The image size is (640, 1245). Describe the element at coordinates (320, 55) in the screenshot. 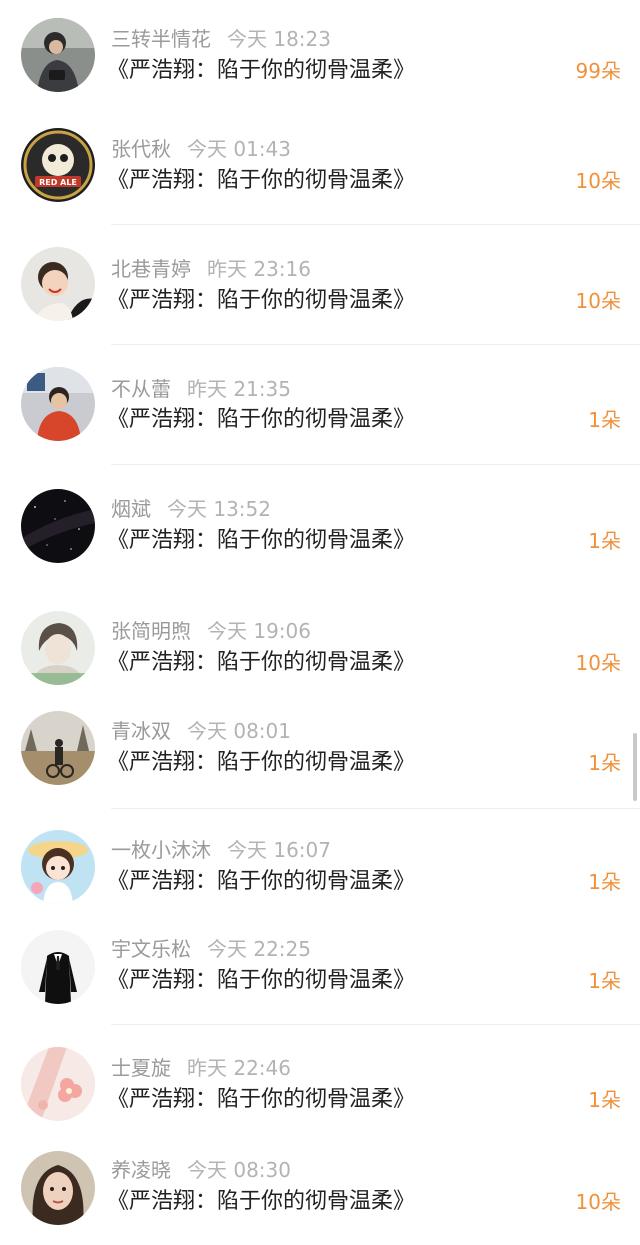

I see `list-item: 三转半情花 今天 18:23 《严浩翔：陷于你的彻骨温柔》 99朵` at that location.